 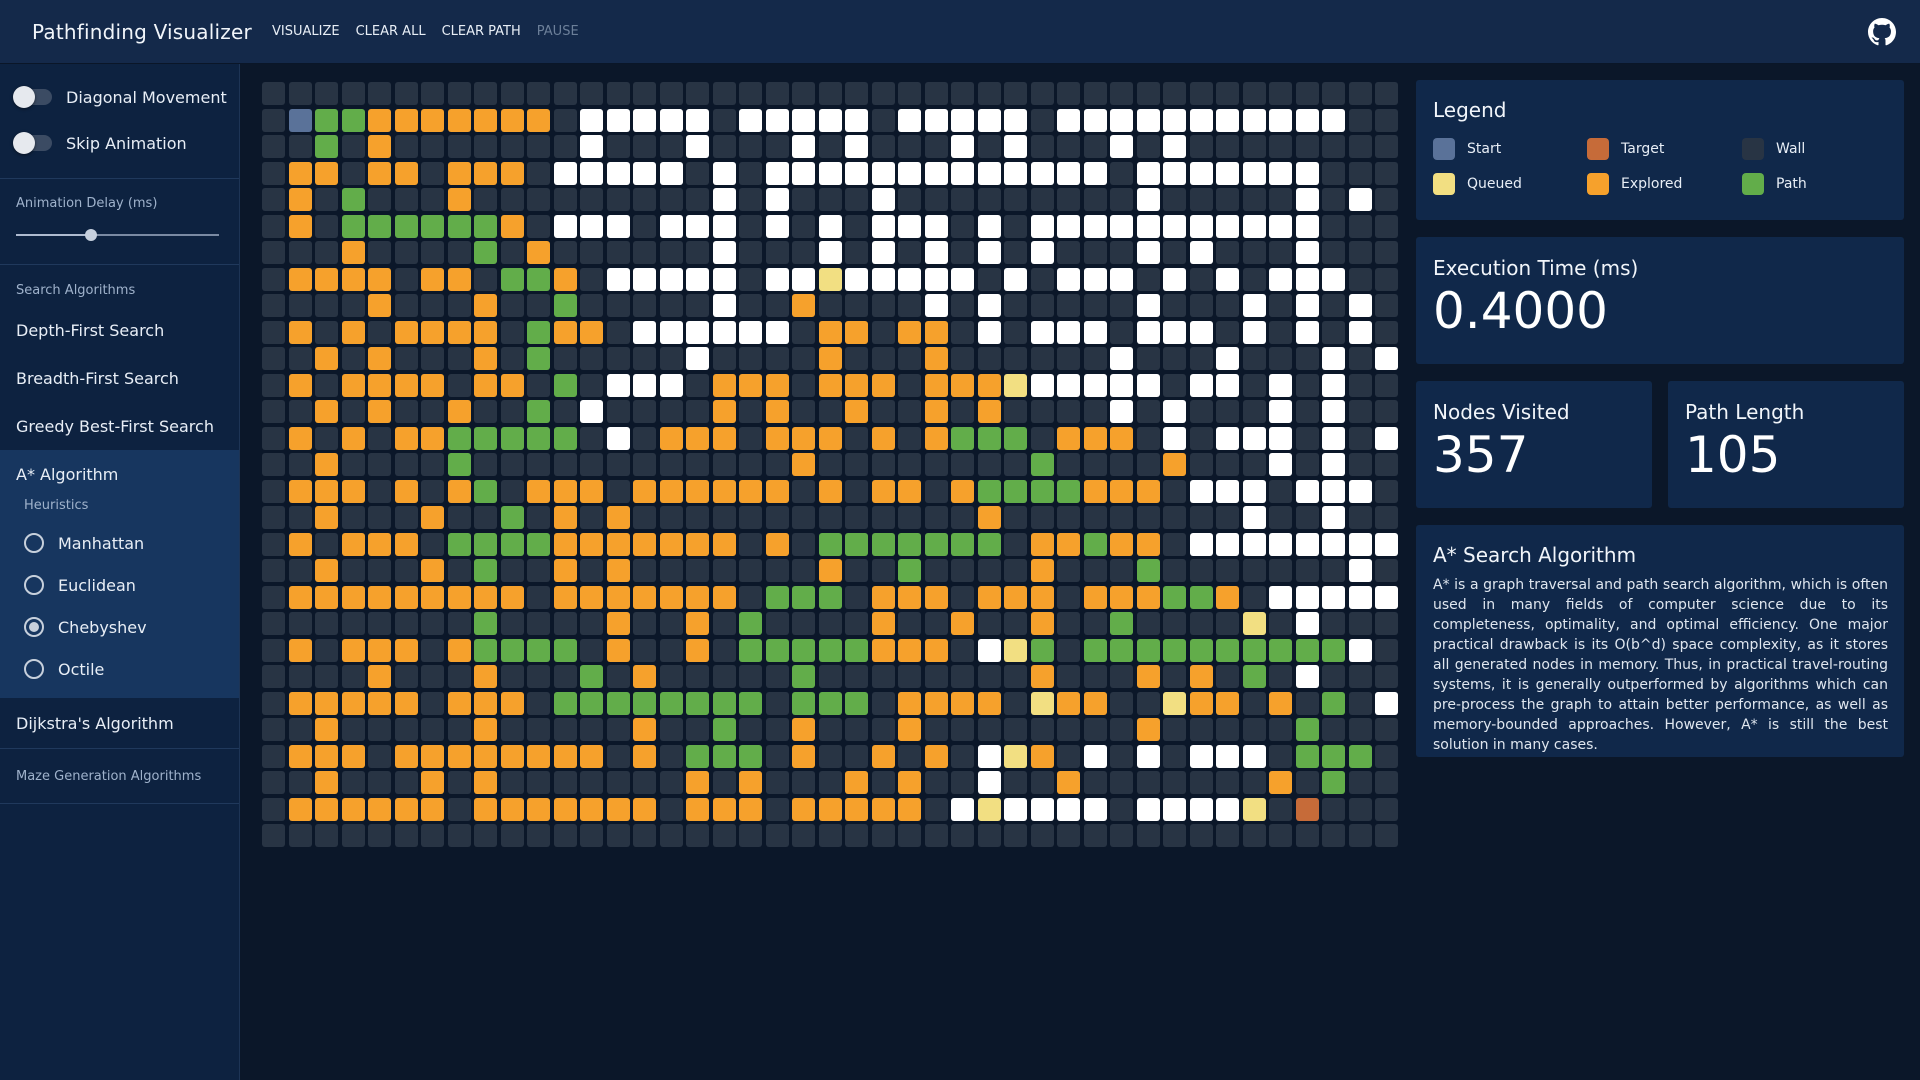 I want to click on clear-all-button: CLEAR ALL, so click(x=391, y=31).